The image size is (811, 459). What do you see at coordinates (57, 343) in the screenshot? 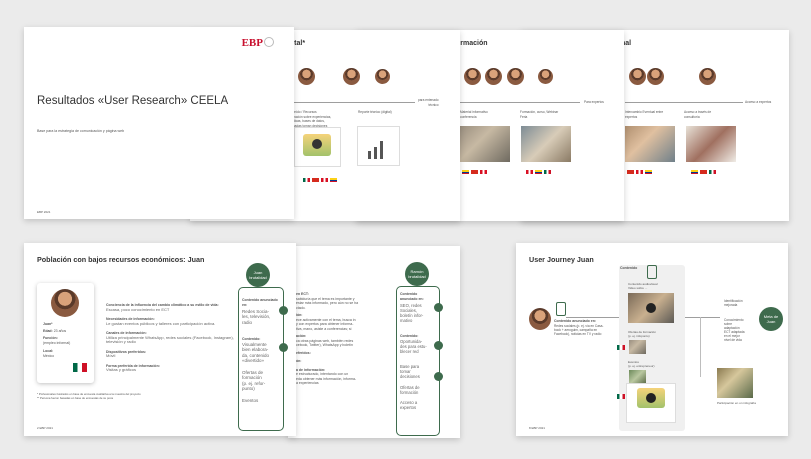
I see `persona-role: (empleo informal)` at bounding box center [57, 343].